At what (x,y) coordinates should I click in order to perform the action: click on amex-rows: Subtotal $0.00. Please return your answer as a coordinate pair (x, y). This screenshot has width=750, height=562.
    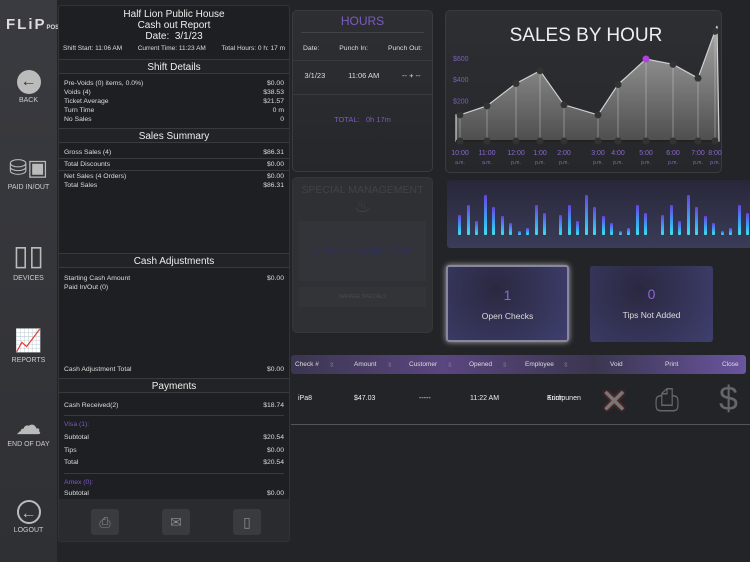
    Looking at the image, I should click on (174, 493).